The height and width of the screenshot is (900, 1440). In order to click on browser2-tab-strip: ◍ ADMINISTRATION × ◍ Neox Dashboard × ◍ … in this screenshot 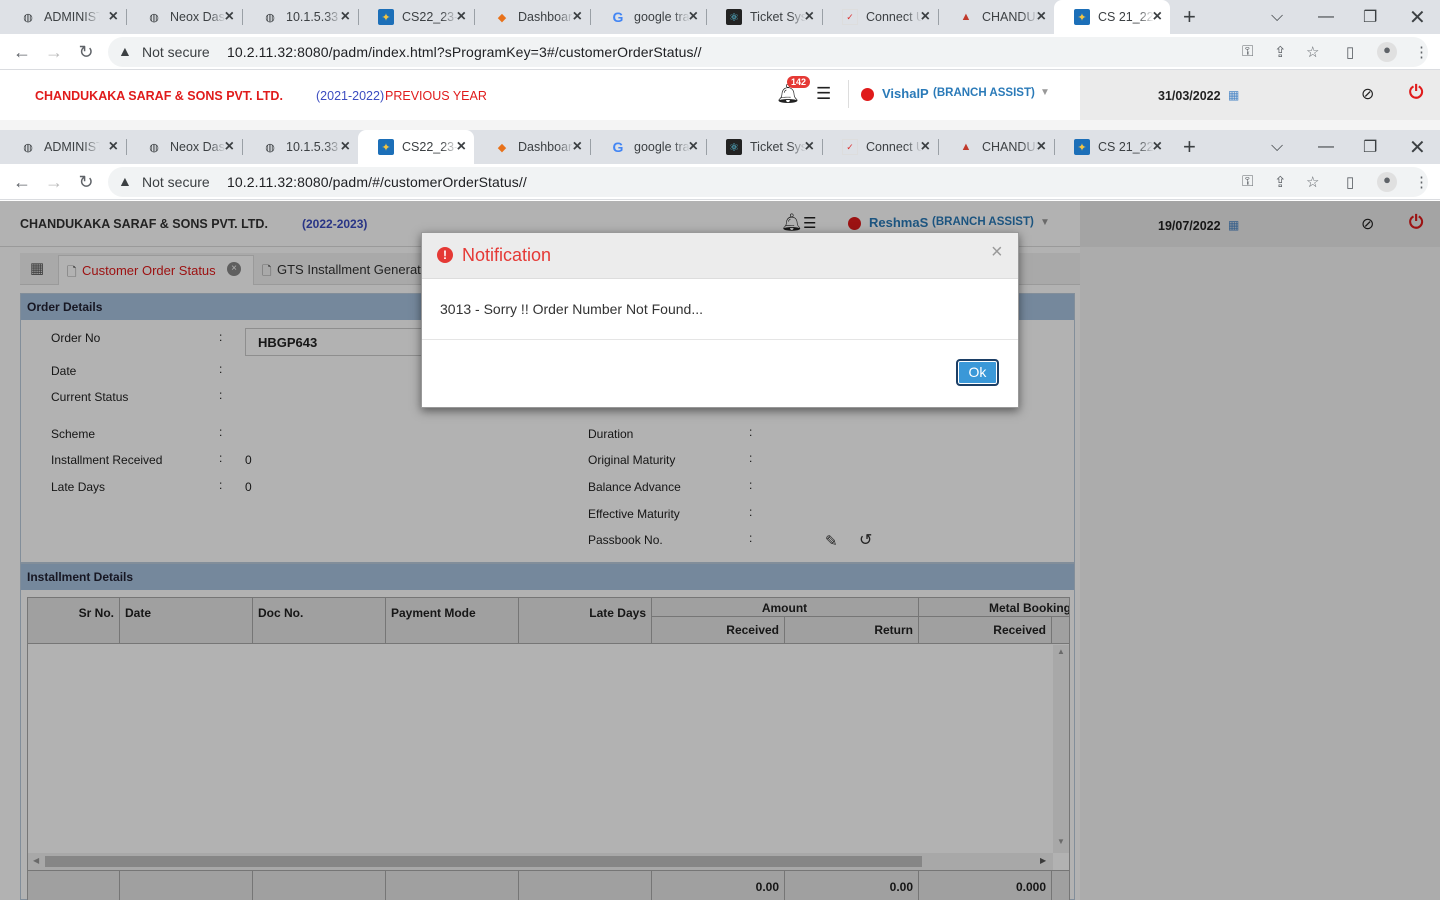, I will do `click(720, 147)`.